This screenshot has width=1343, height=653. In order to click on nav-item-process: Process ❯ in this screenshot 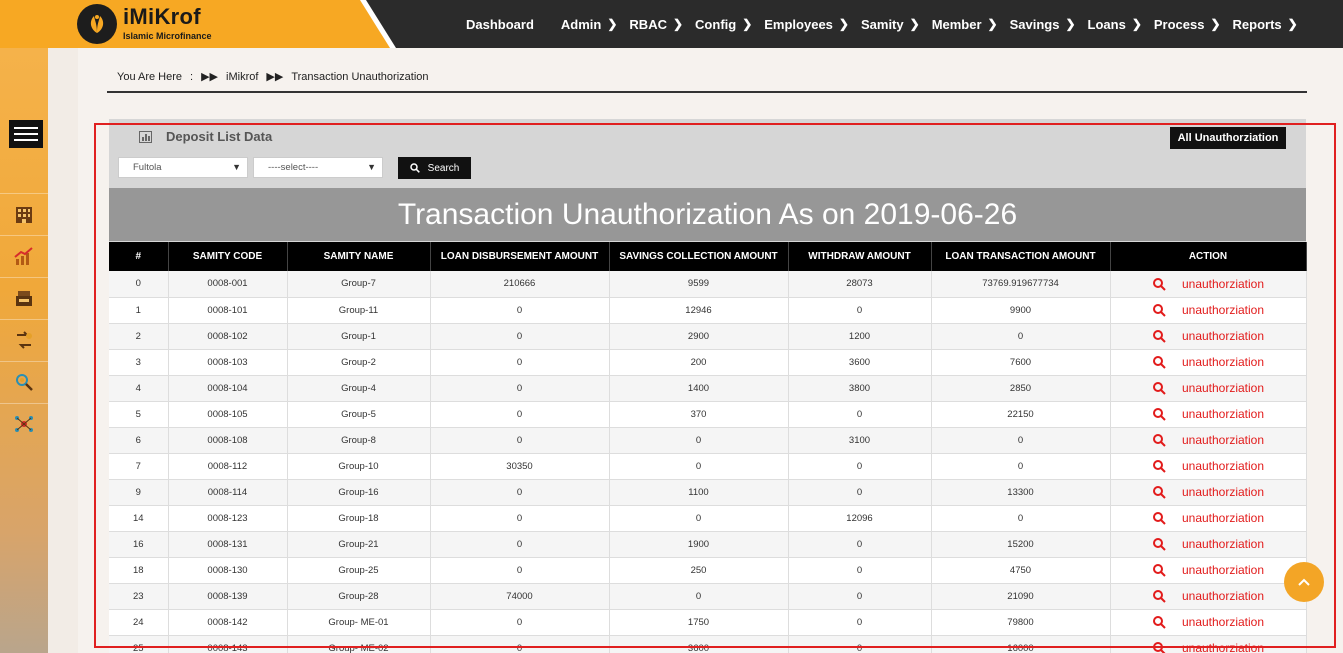, I will do `click(1187, 24)`.